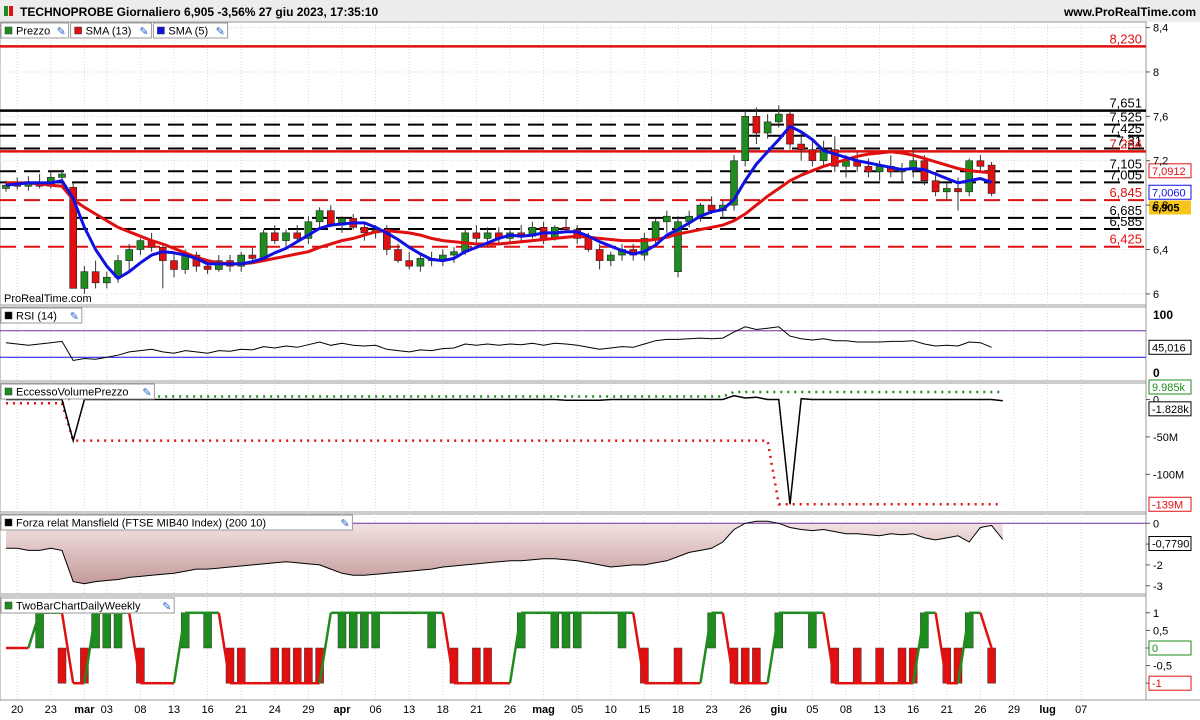 The width and height of the screenshot is (1200, 720). What do you see at coordinates (1129, 12) in the screenshot?
I see `site-label: www.ProRealTime.com` at bounding box center [1129, 12].